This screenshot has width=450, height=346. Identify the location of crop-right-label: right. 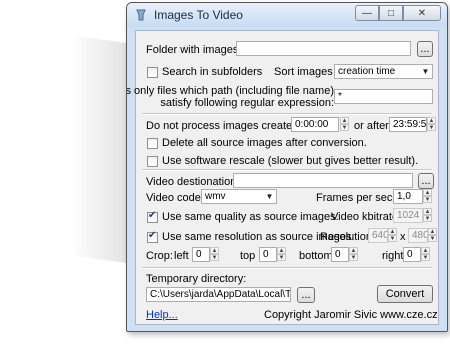
(393, 256).